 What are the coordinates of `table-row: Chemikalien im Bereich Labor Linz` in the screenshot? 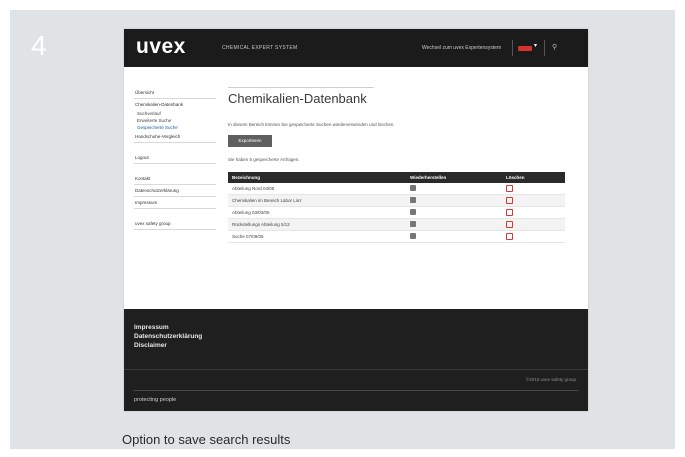 It's located at (396, 200).